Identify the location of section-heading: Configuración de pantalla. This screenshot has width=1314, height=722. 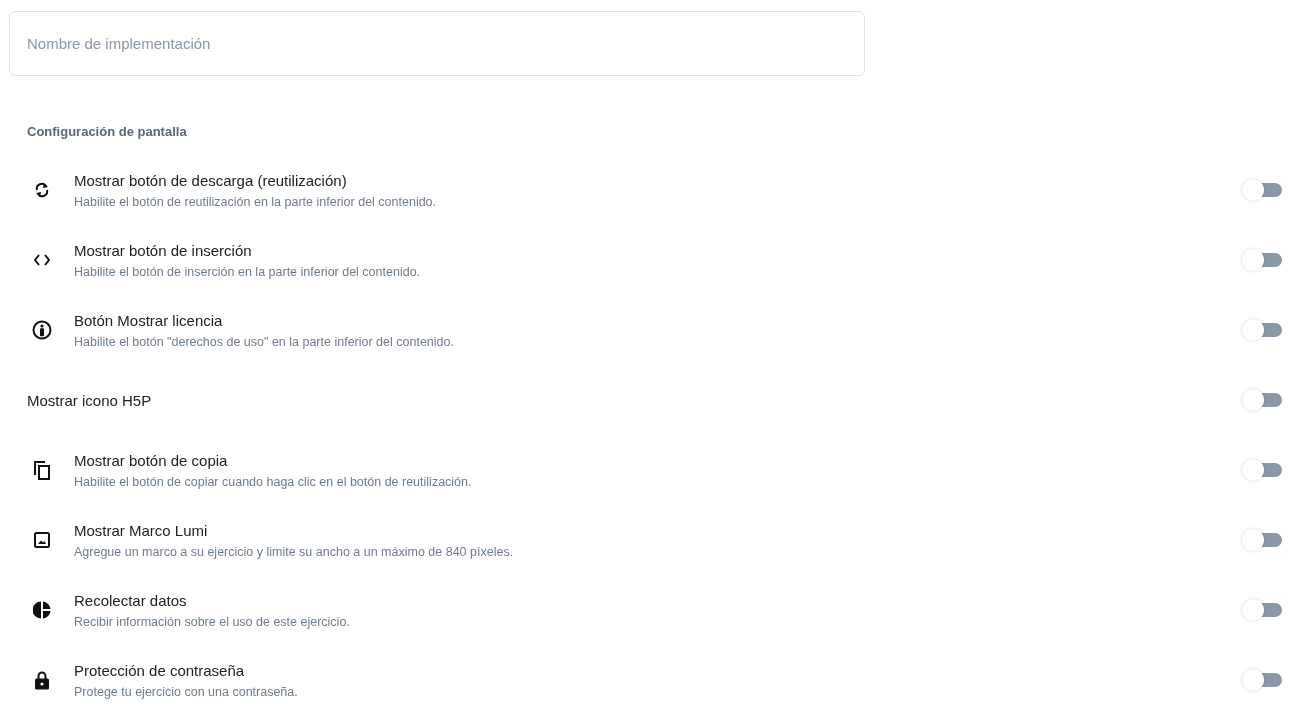
(107, 131).